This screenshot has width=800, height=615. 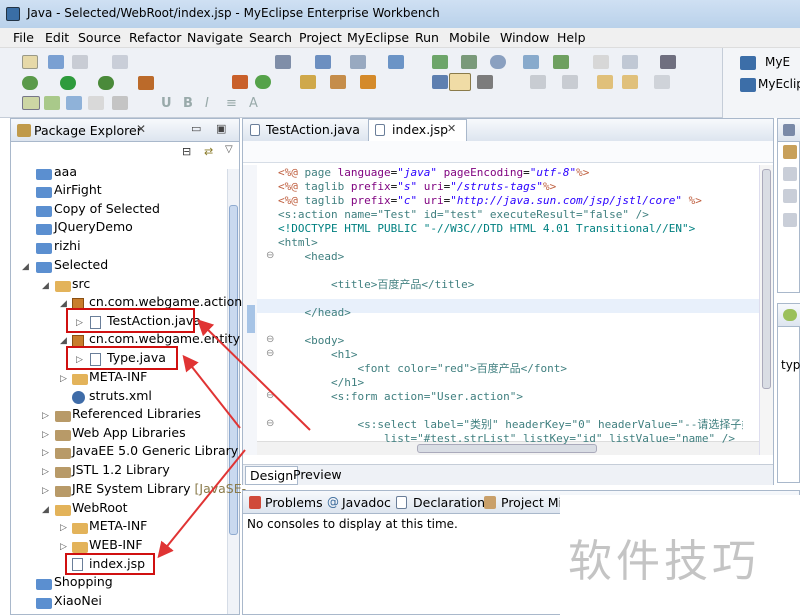 What do you see at coordinates (118, 377) in the screenshot?
I see `tree-item-meta-inf-src: META-INF` at bounding box center [118, 377].